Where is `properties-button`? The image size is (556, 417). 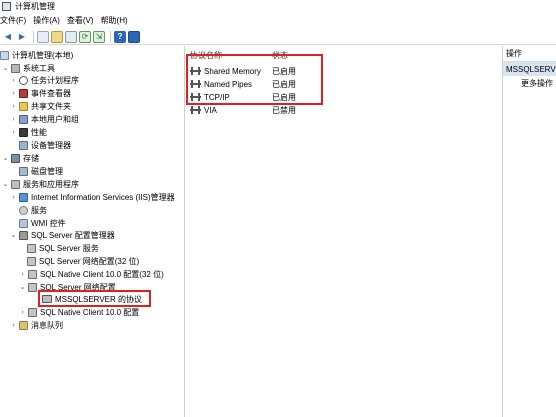 properties-button is located at coordinates (71, 36).